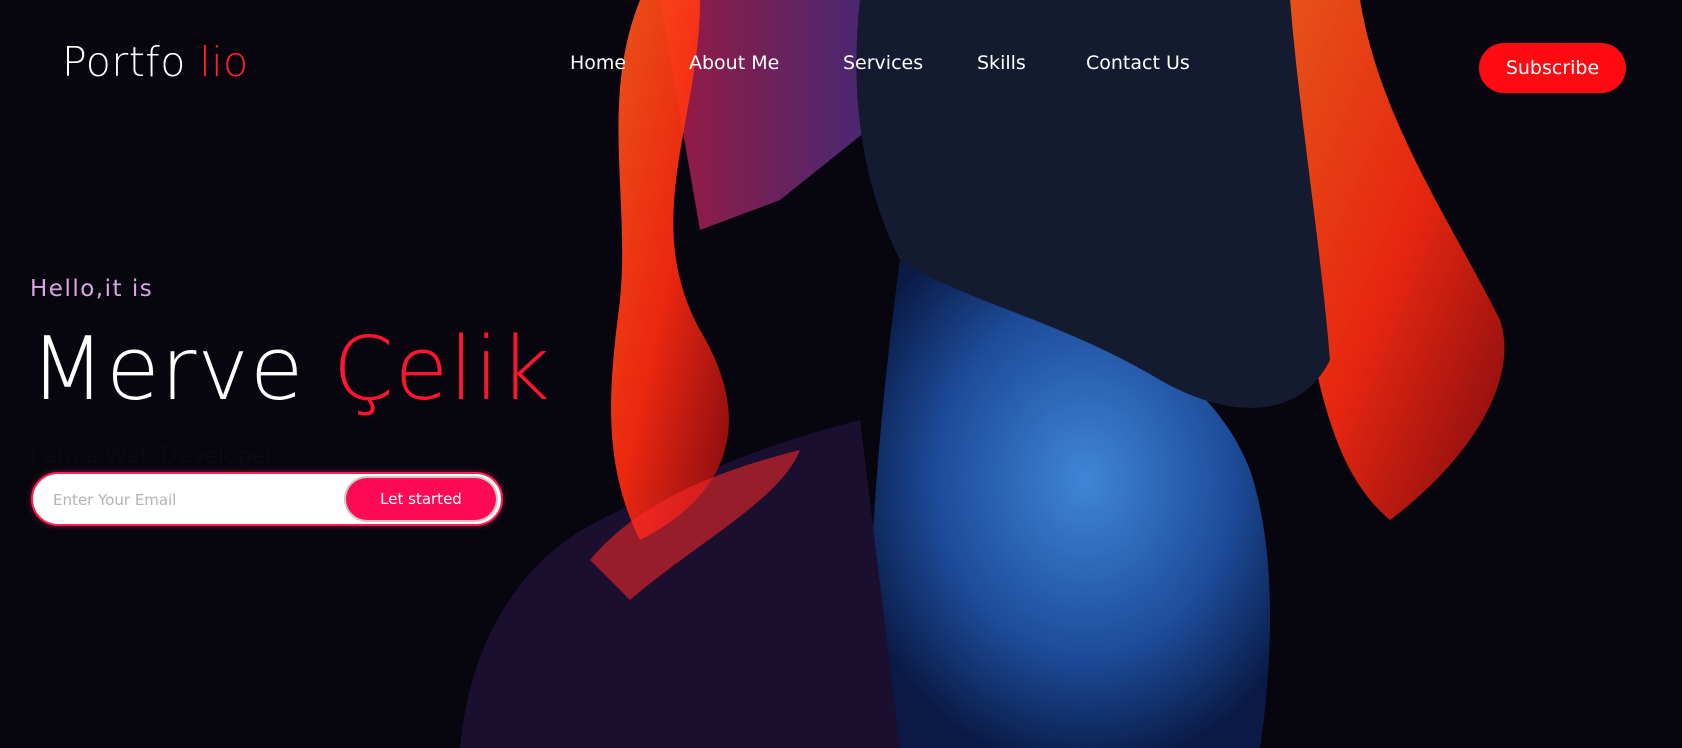 This screenshot has width=1682, height=748. Describe the element at coordinates (883, 63) in the screenshot. I see `nav-services-link: Services` at that location.